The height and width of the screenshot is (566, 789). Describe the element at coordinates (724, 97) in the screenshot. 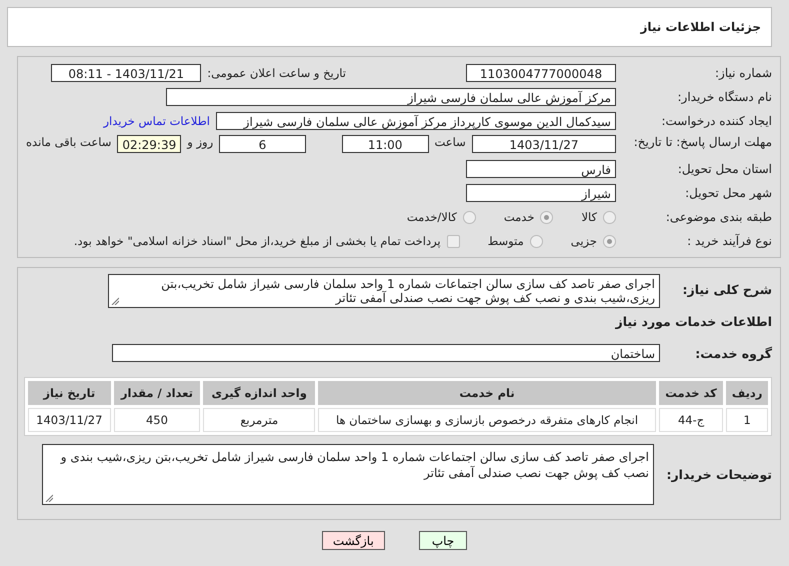

I see `field-label: نام دستگاه خریدار:` at that location.